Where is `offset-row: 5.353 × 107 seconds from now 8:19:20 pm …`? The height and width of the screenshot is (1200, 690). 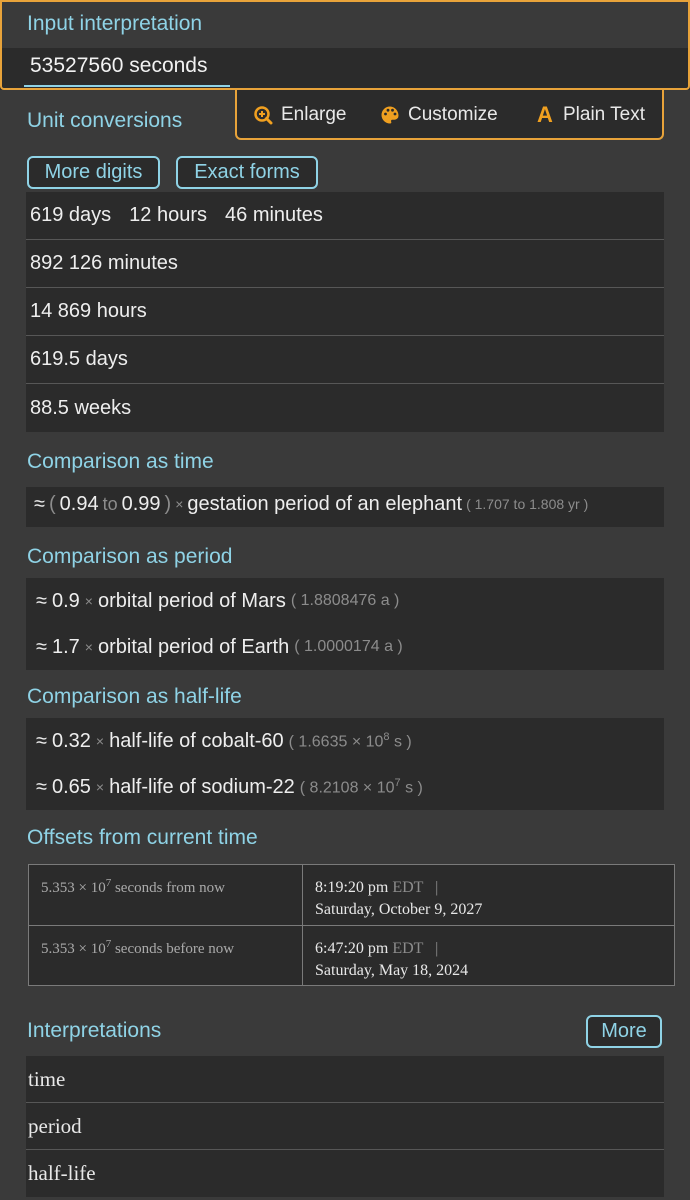
offset-row: 5.353 × 107 seconds from now 8:19:20 pm … is located at coordinates (351, 895).